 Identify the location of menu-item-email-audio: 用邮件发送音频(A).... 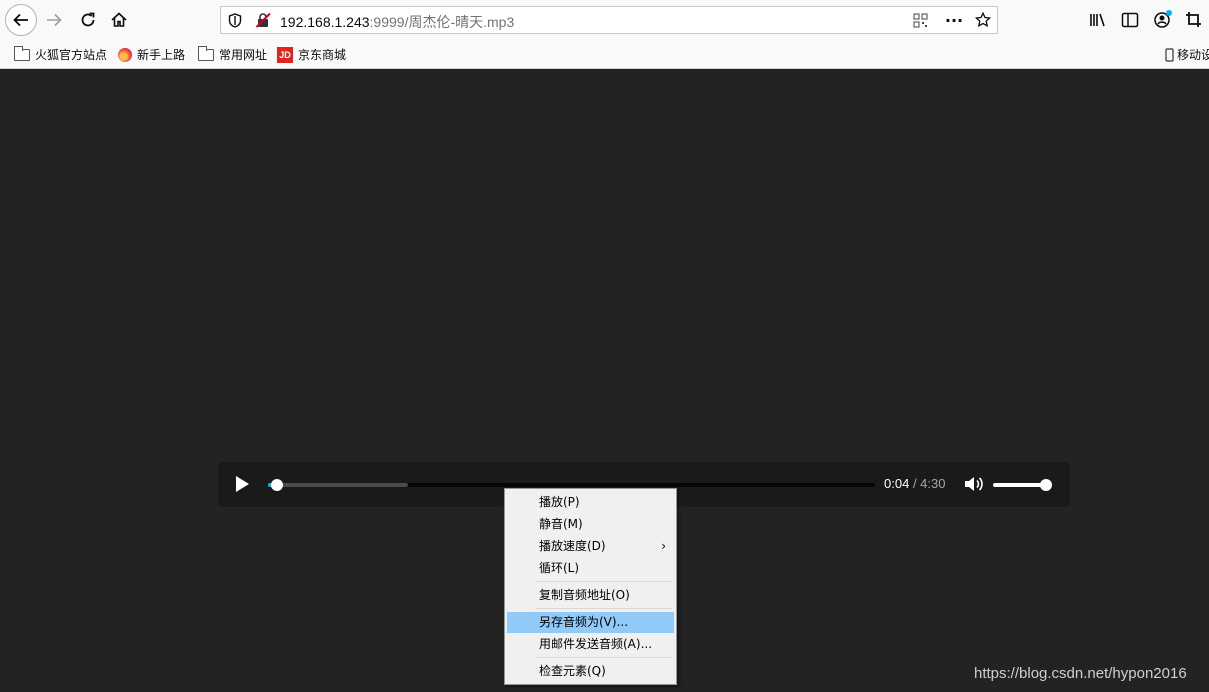
(590, 644).